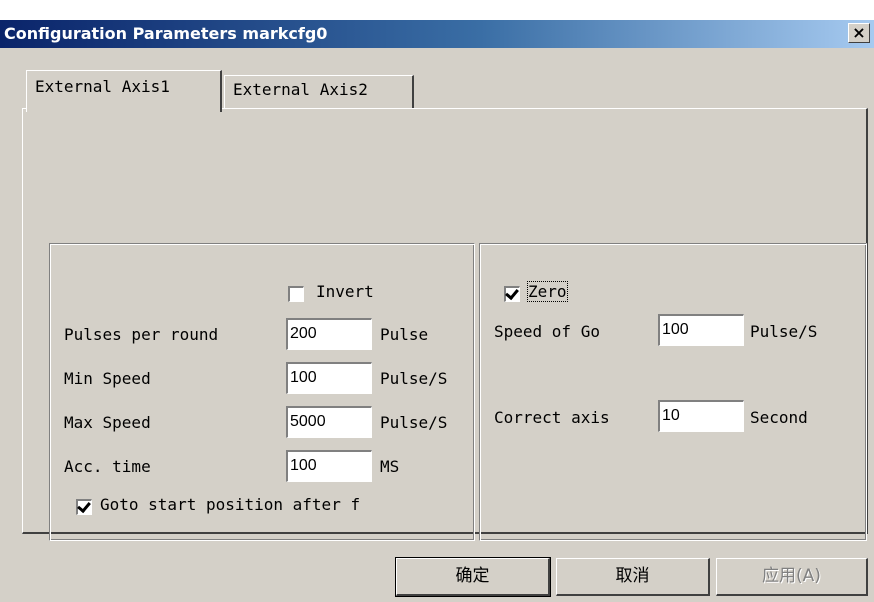 The image size is (874, 602). I want to click on cancel-button: 取消, so click(633, 577).